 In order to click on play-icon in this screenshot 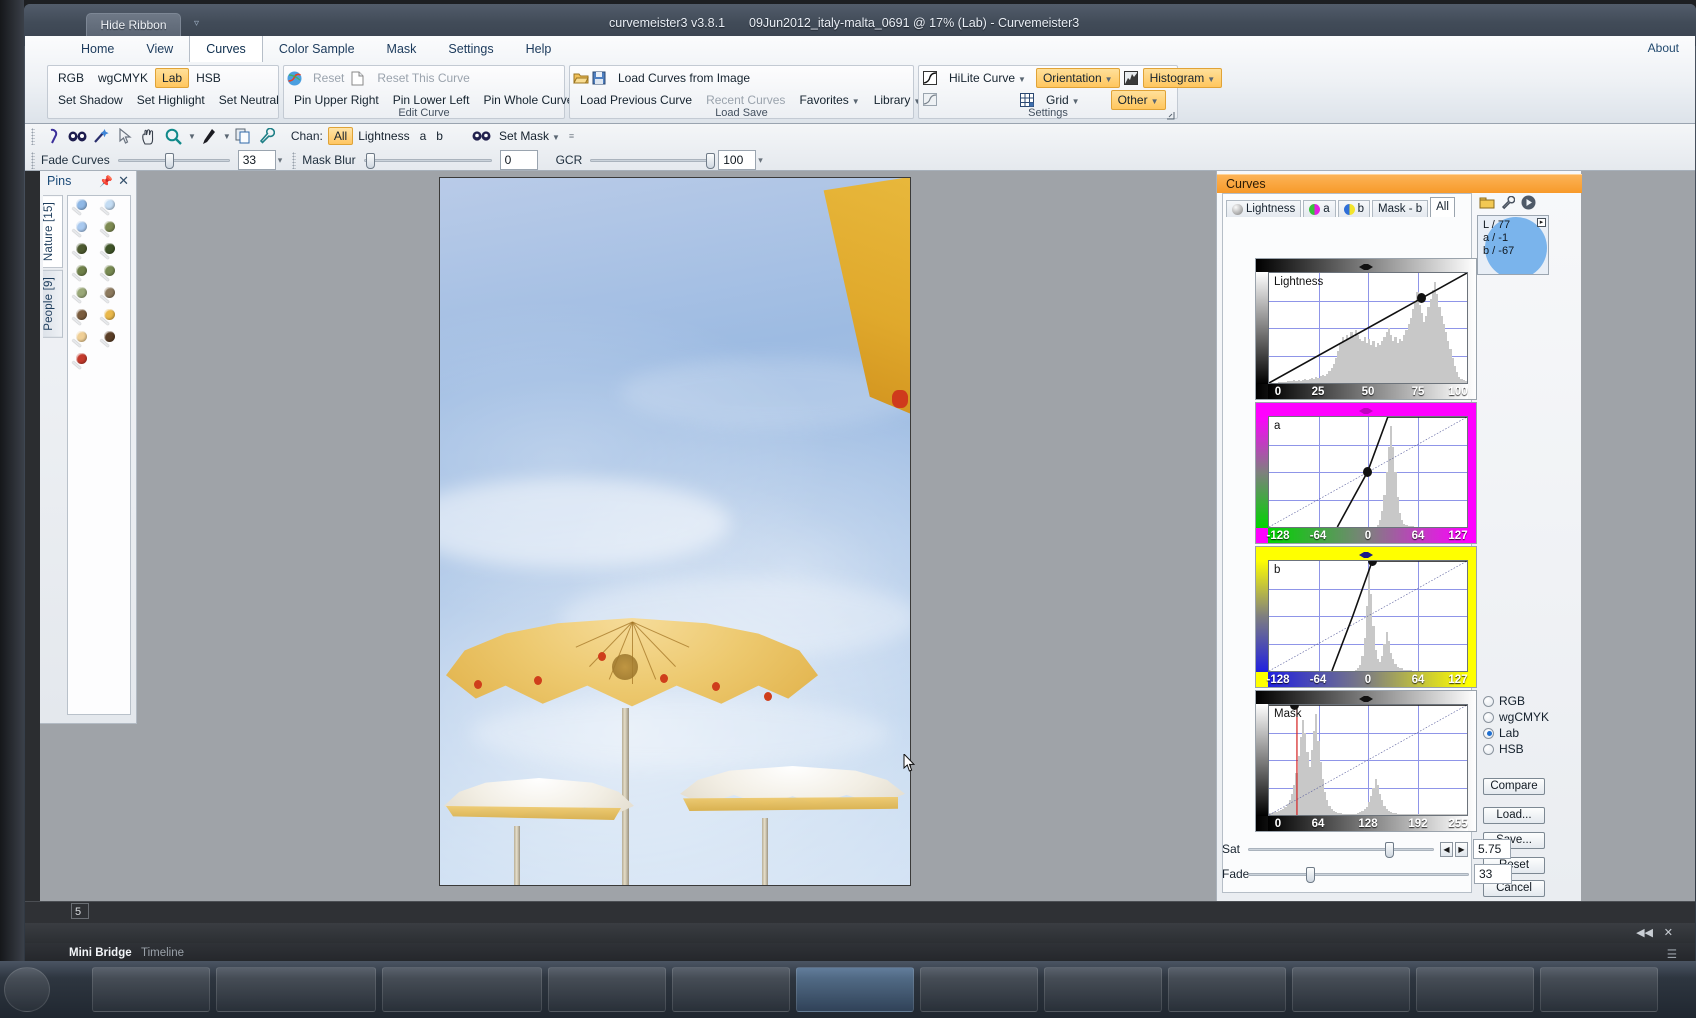, I will do `click(1528, 204)`.